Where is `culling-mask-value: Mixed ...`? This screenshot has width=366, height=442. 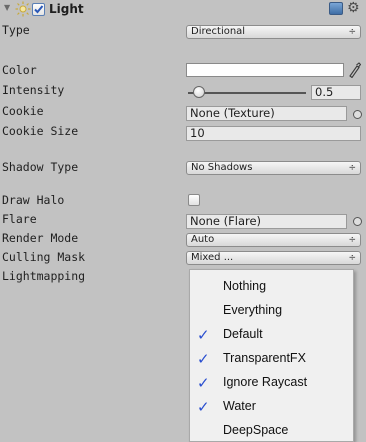
culling-mask-value: Mixed ... is located at coordinates (212, 257).